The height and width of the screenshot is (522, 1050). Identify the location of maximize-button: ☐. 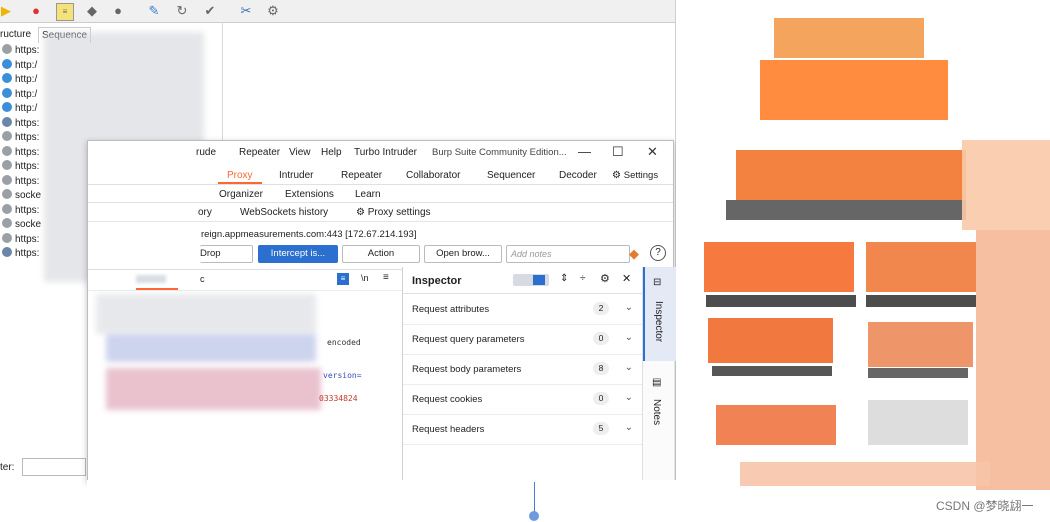
(618, 152).